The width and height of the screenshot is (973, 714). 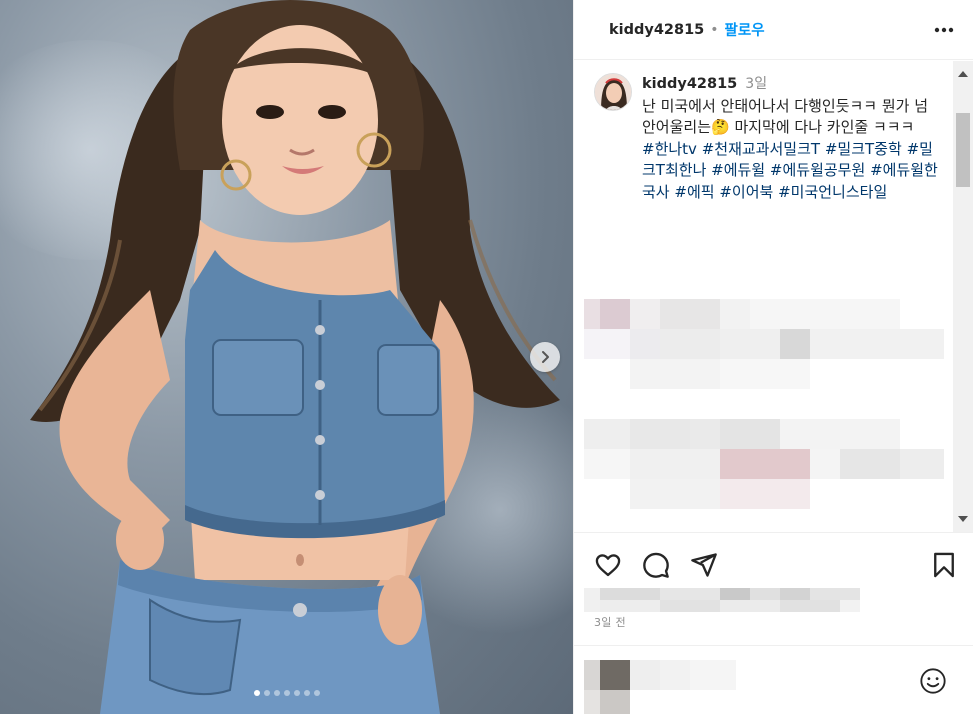 What do you see at coordinates (694, 192) in the screenshot?
I see `hashtag-link: #에픽` at bounding box center [694, 192].